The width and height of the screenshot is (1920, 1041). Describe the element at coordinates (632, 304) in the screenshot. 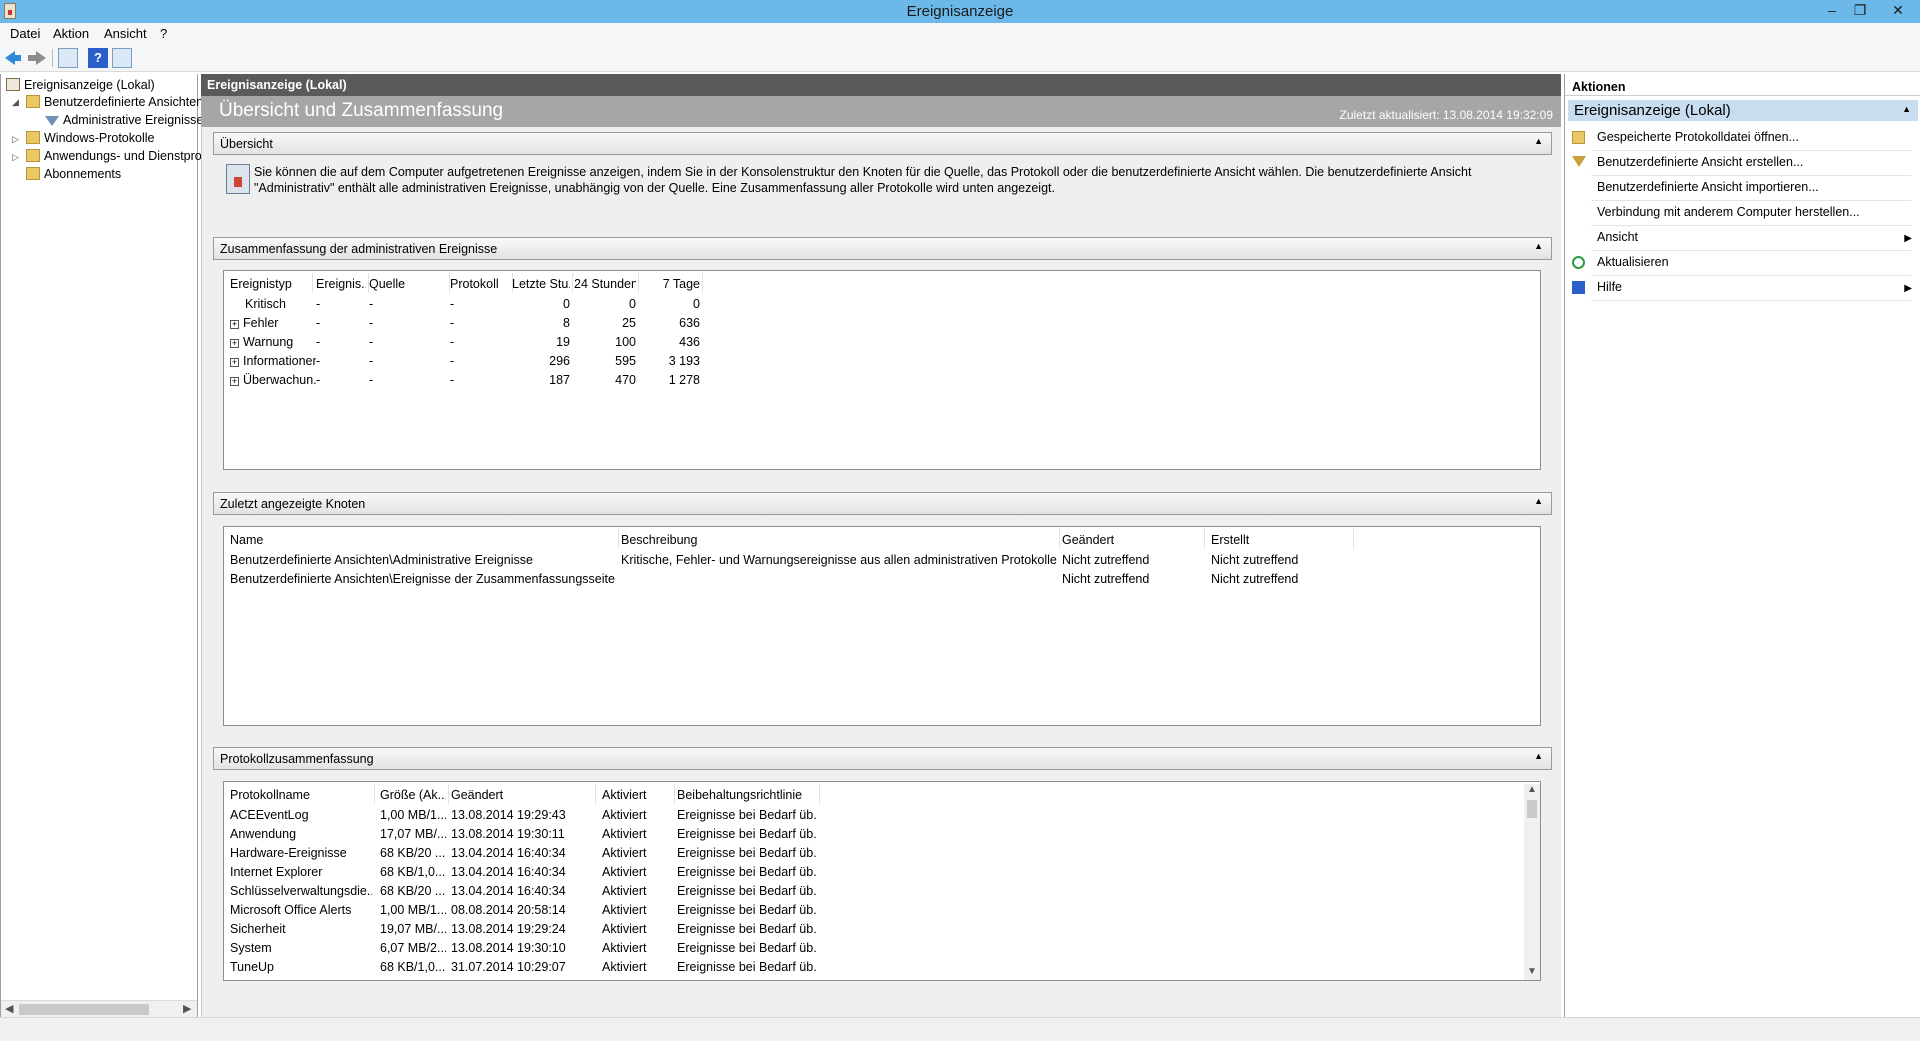

I see `last-24h-cell: 0` at that location.